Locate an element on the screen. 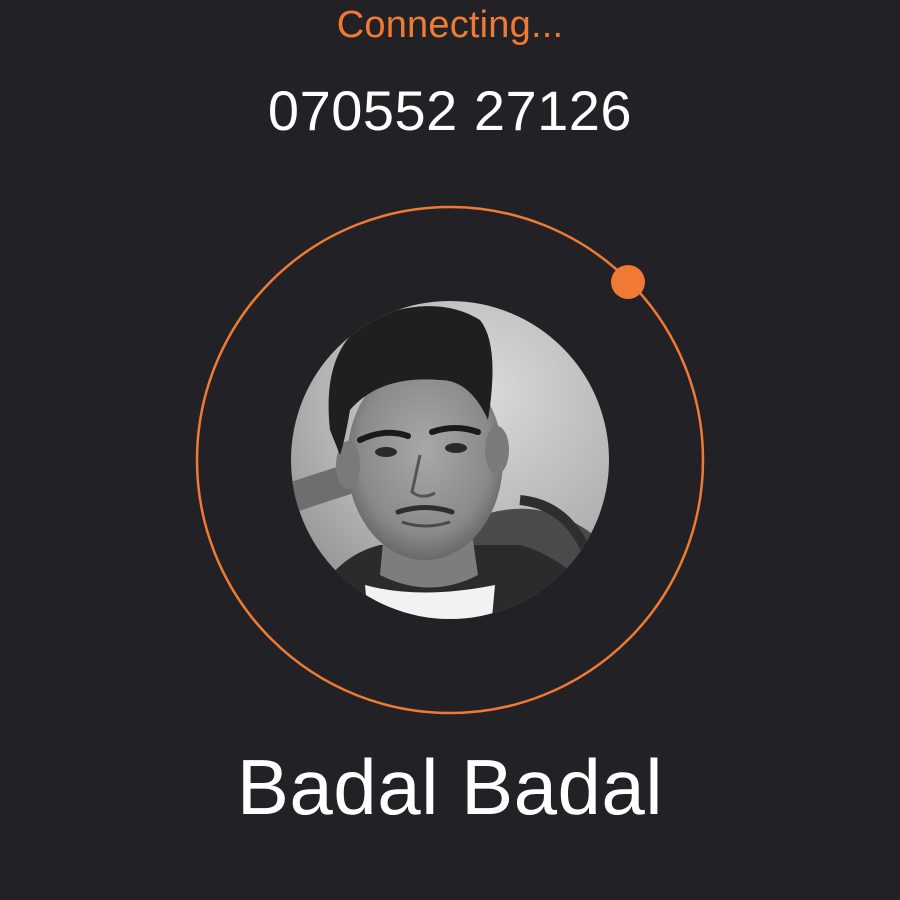 The width and height of the screenshot is (900, 900). orbit-dot is located at coordinates (628, 282).